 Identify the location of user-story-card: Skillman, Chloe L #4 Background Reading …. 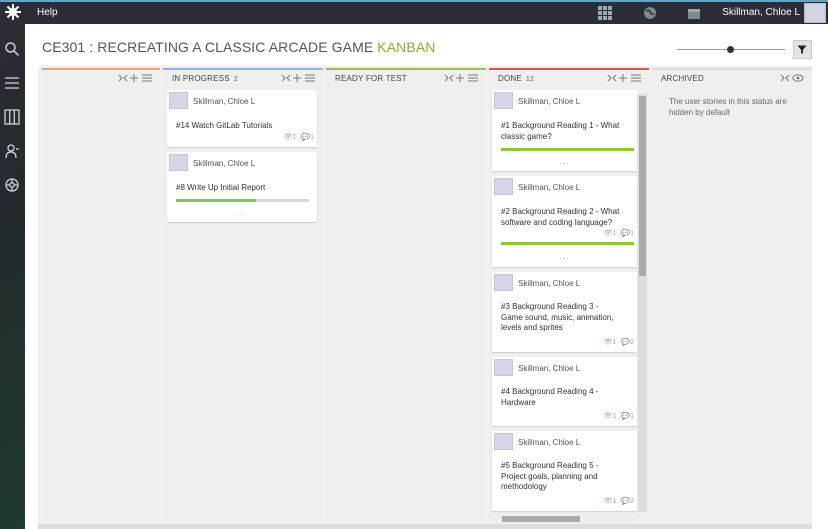
(564, 391).